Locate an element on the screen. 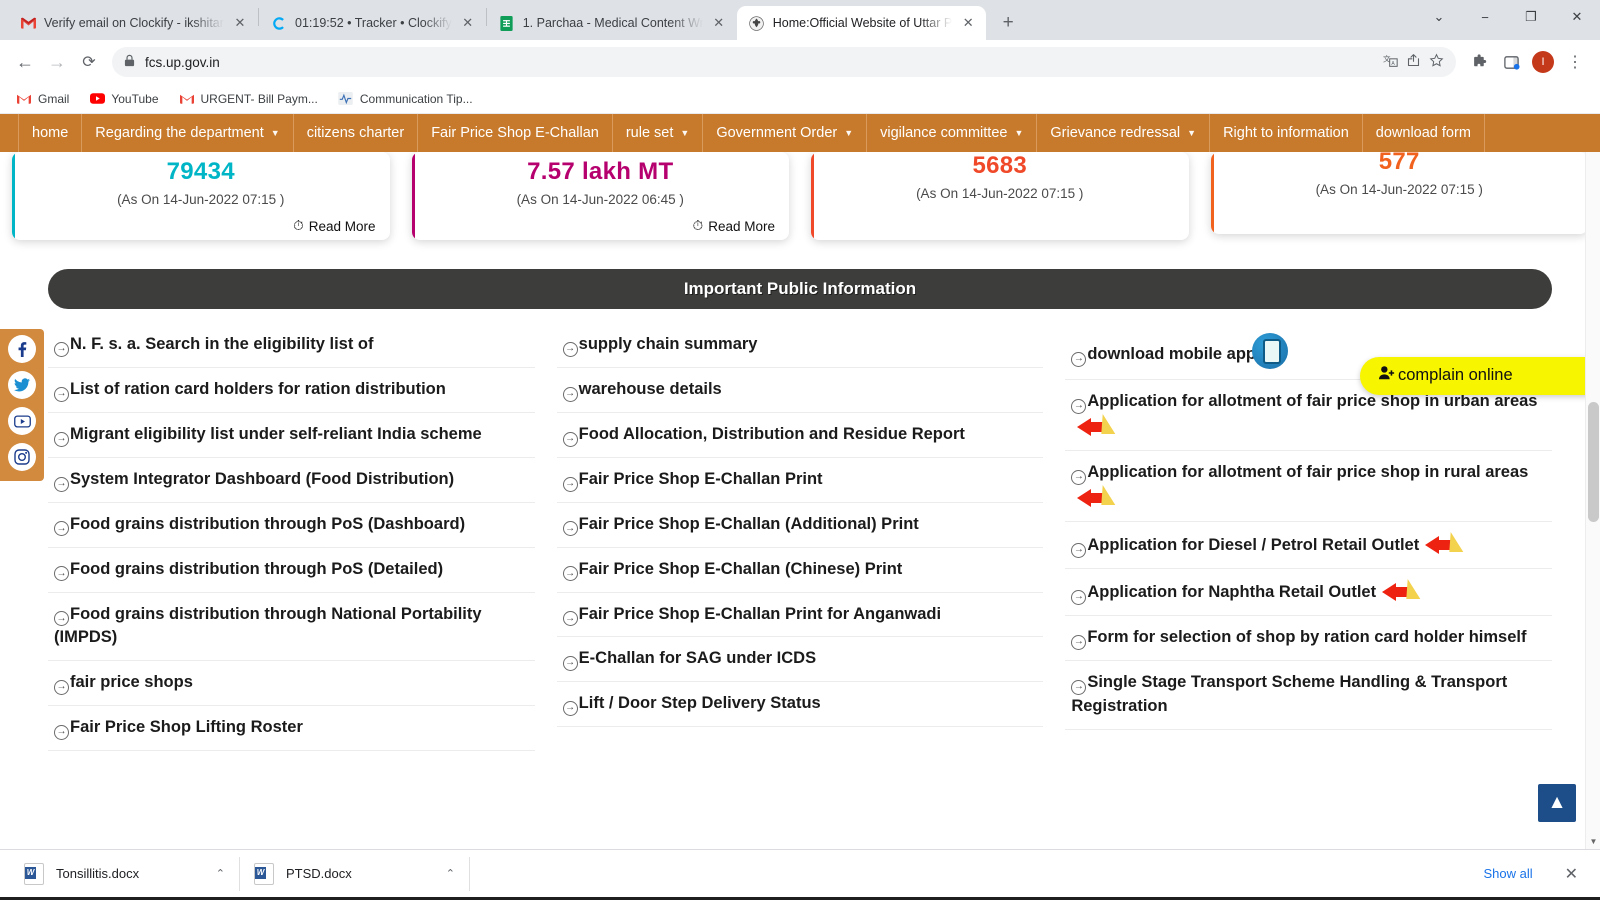 The image size is (1600, 900). tab-title: 01:19:52 • Tracker • Clockify is located at coordinates (373, 23).